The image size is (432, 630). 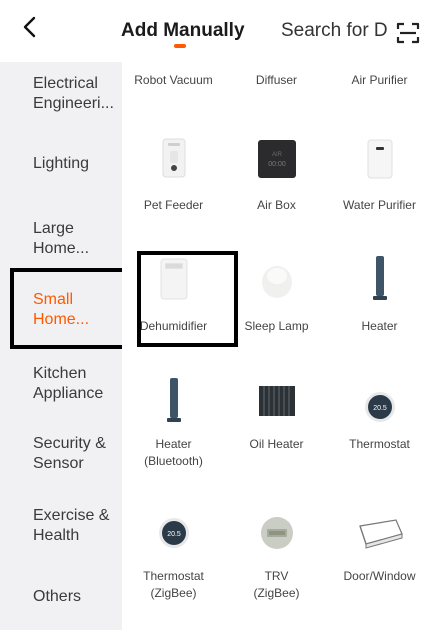 What do you see at coordinates (276, 444) in the screenshot?
I see `device-label: Oil Heater` at bounding box center [276, 444].